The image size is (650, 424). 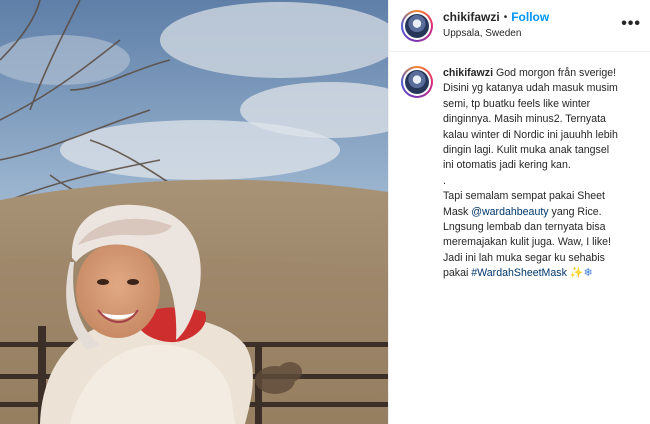 I want to click on caption-first-line: chikifawzi God morgon från sverige!, so click(x=544, y=73).